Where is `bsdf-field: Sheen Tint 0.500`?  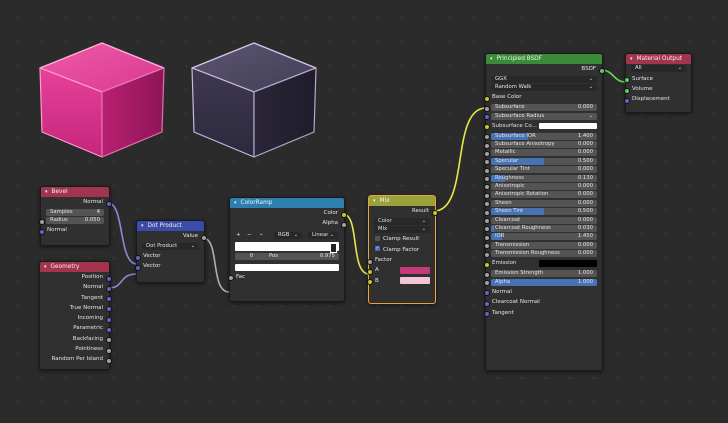 bsdf-field: Sheen Tint 0.500 is located at coordinates (540, 212).